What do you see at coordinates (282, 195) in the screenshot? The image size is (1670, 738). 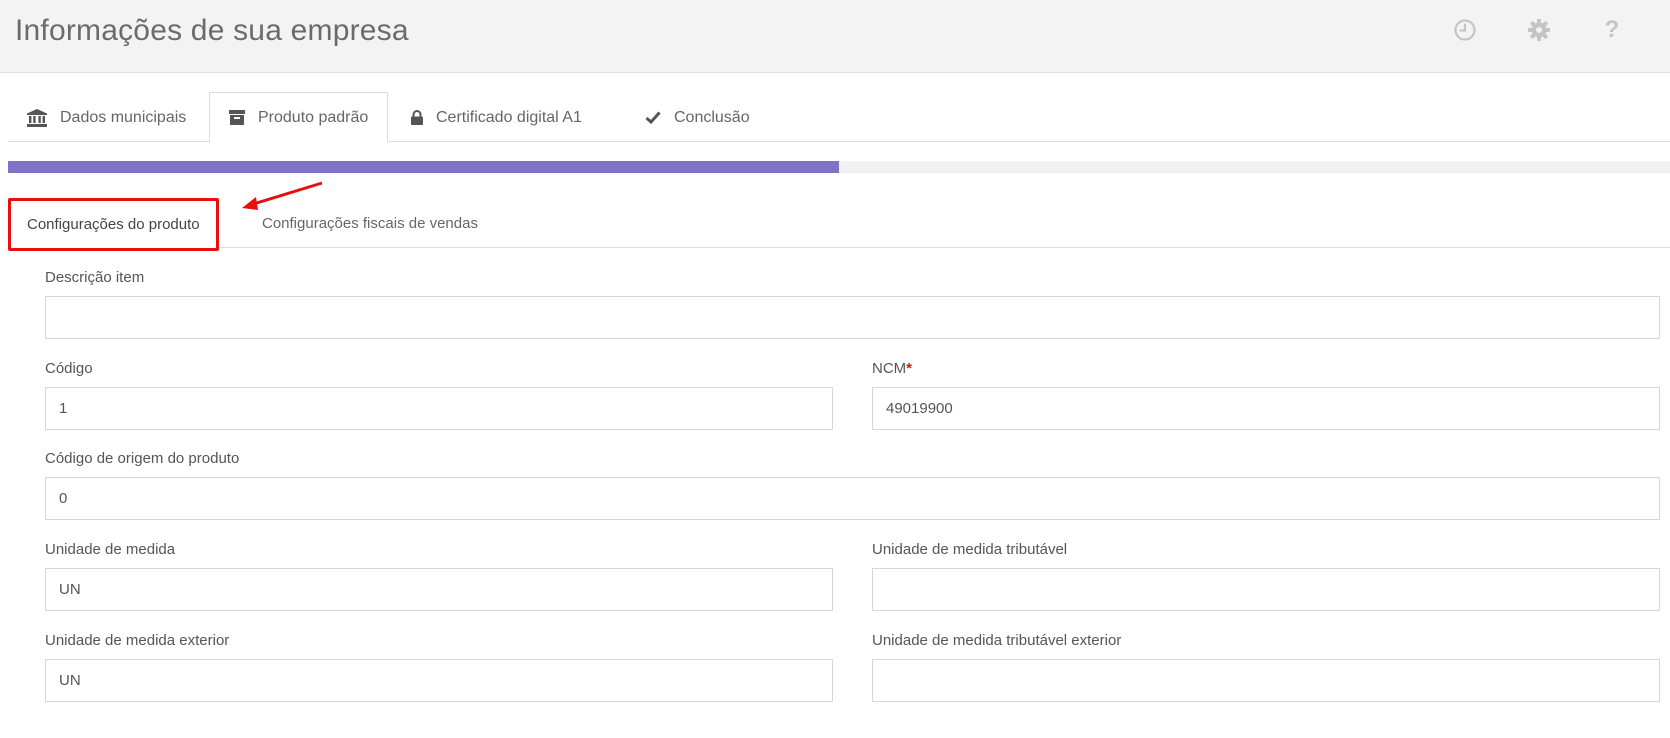 I see `annotation-arrow` at bounding box center [282, 195].